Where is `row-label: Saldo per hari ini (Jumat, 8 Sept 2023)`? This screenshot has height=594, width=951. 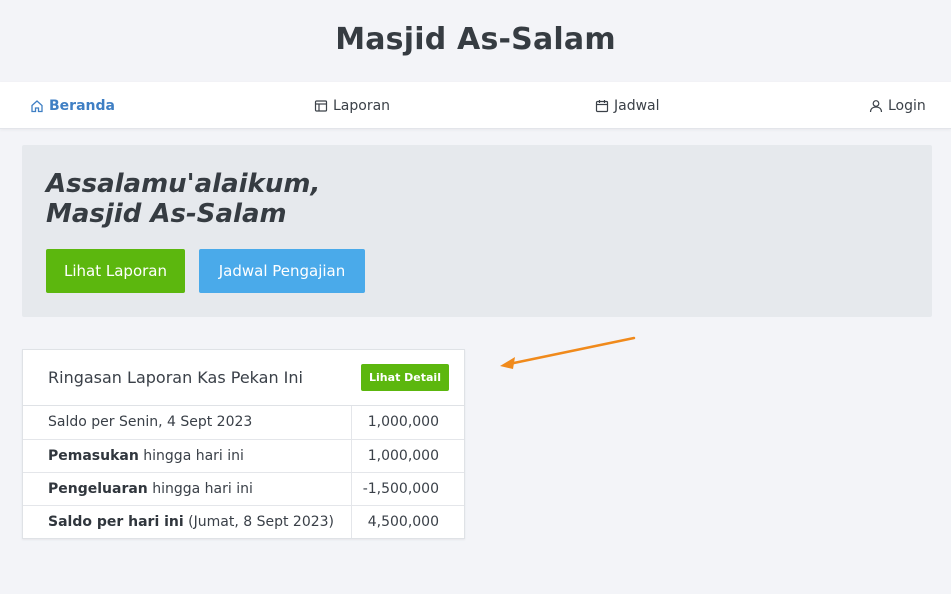 row-label: Saldo per hari ini (Jumat, 8 Sept 2023) is located at coordinates (187, 521).